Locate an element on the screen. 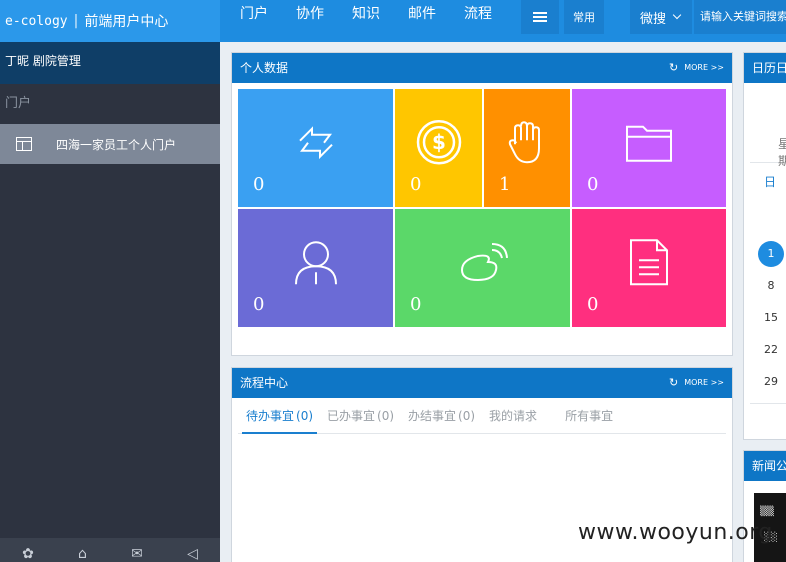 The width and height of the screenshot is (786, 562). tab-my-requests: 我的请求 is located at coordinates (513, 416).